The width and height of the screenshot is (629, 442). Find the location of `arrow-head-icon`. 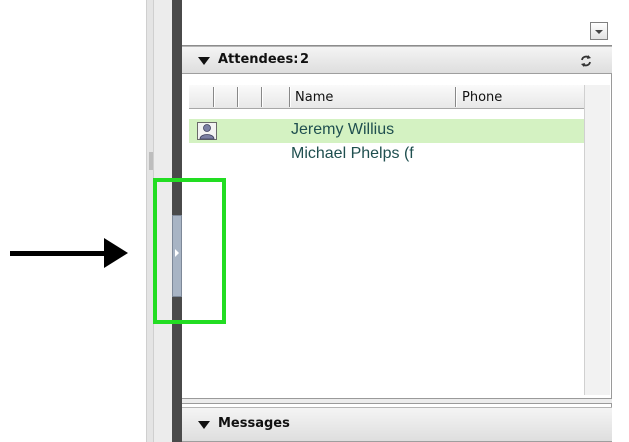

arrow-head-icon is located at coordinates (116, 253).